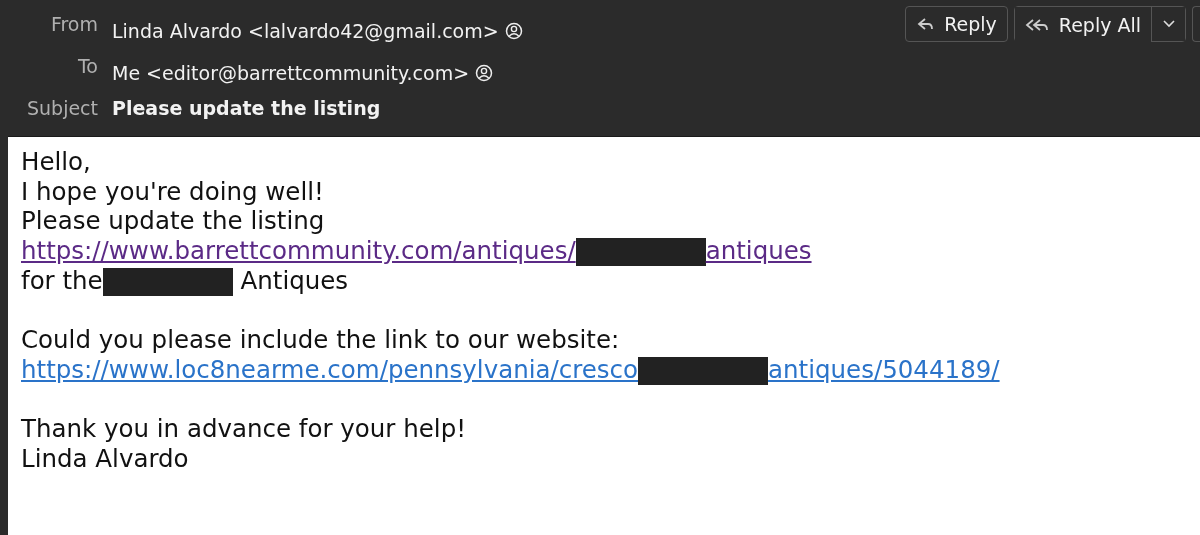 This screenshot has width=1200, height=535. I want to click on body-text: for the, so click(62, 280).